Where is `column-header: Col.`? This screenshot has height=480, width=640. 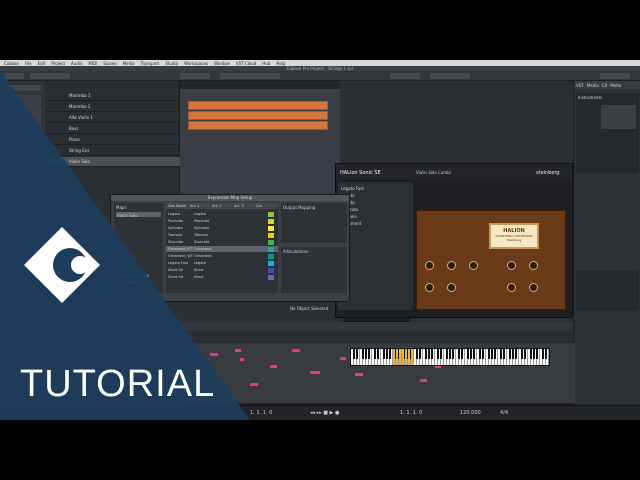 column-header: Col. is located at coordinates (259, 206).